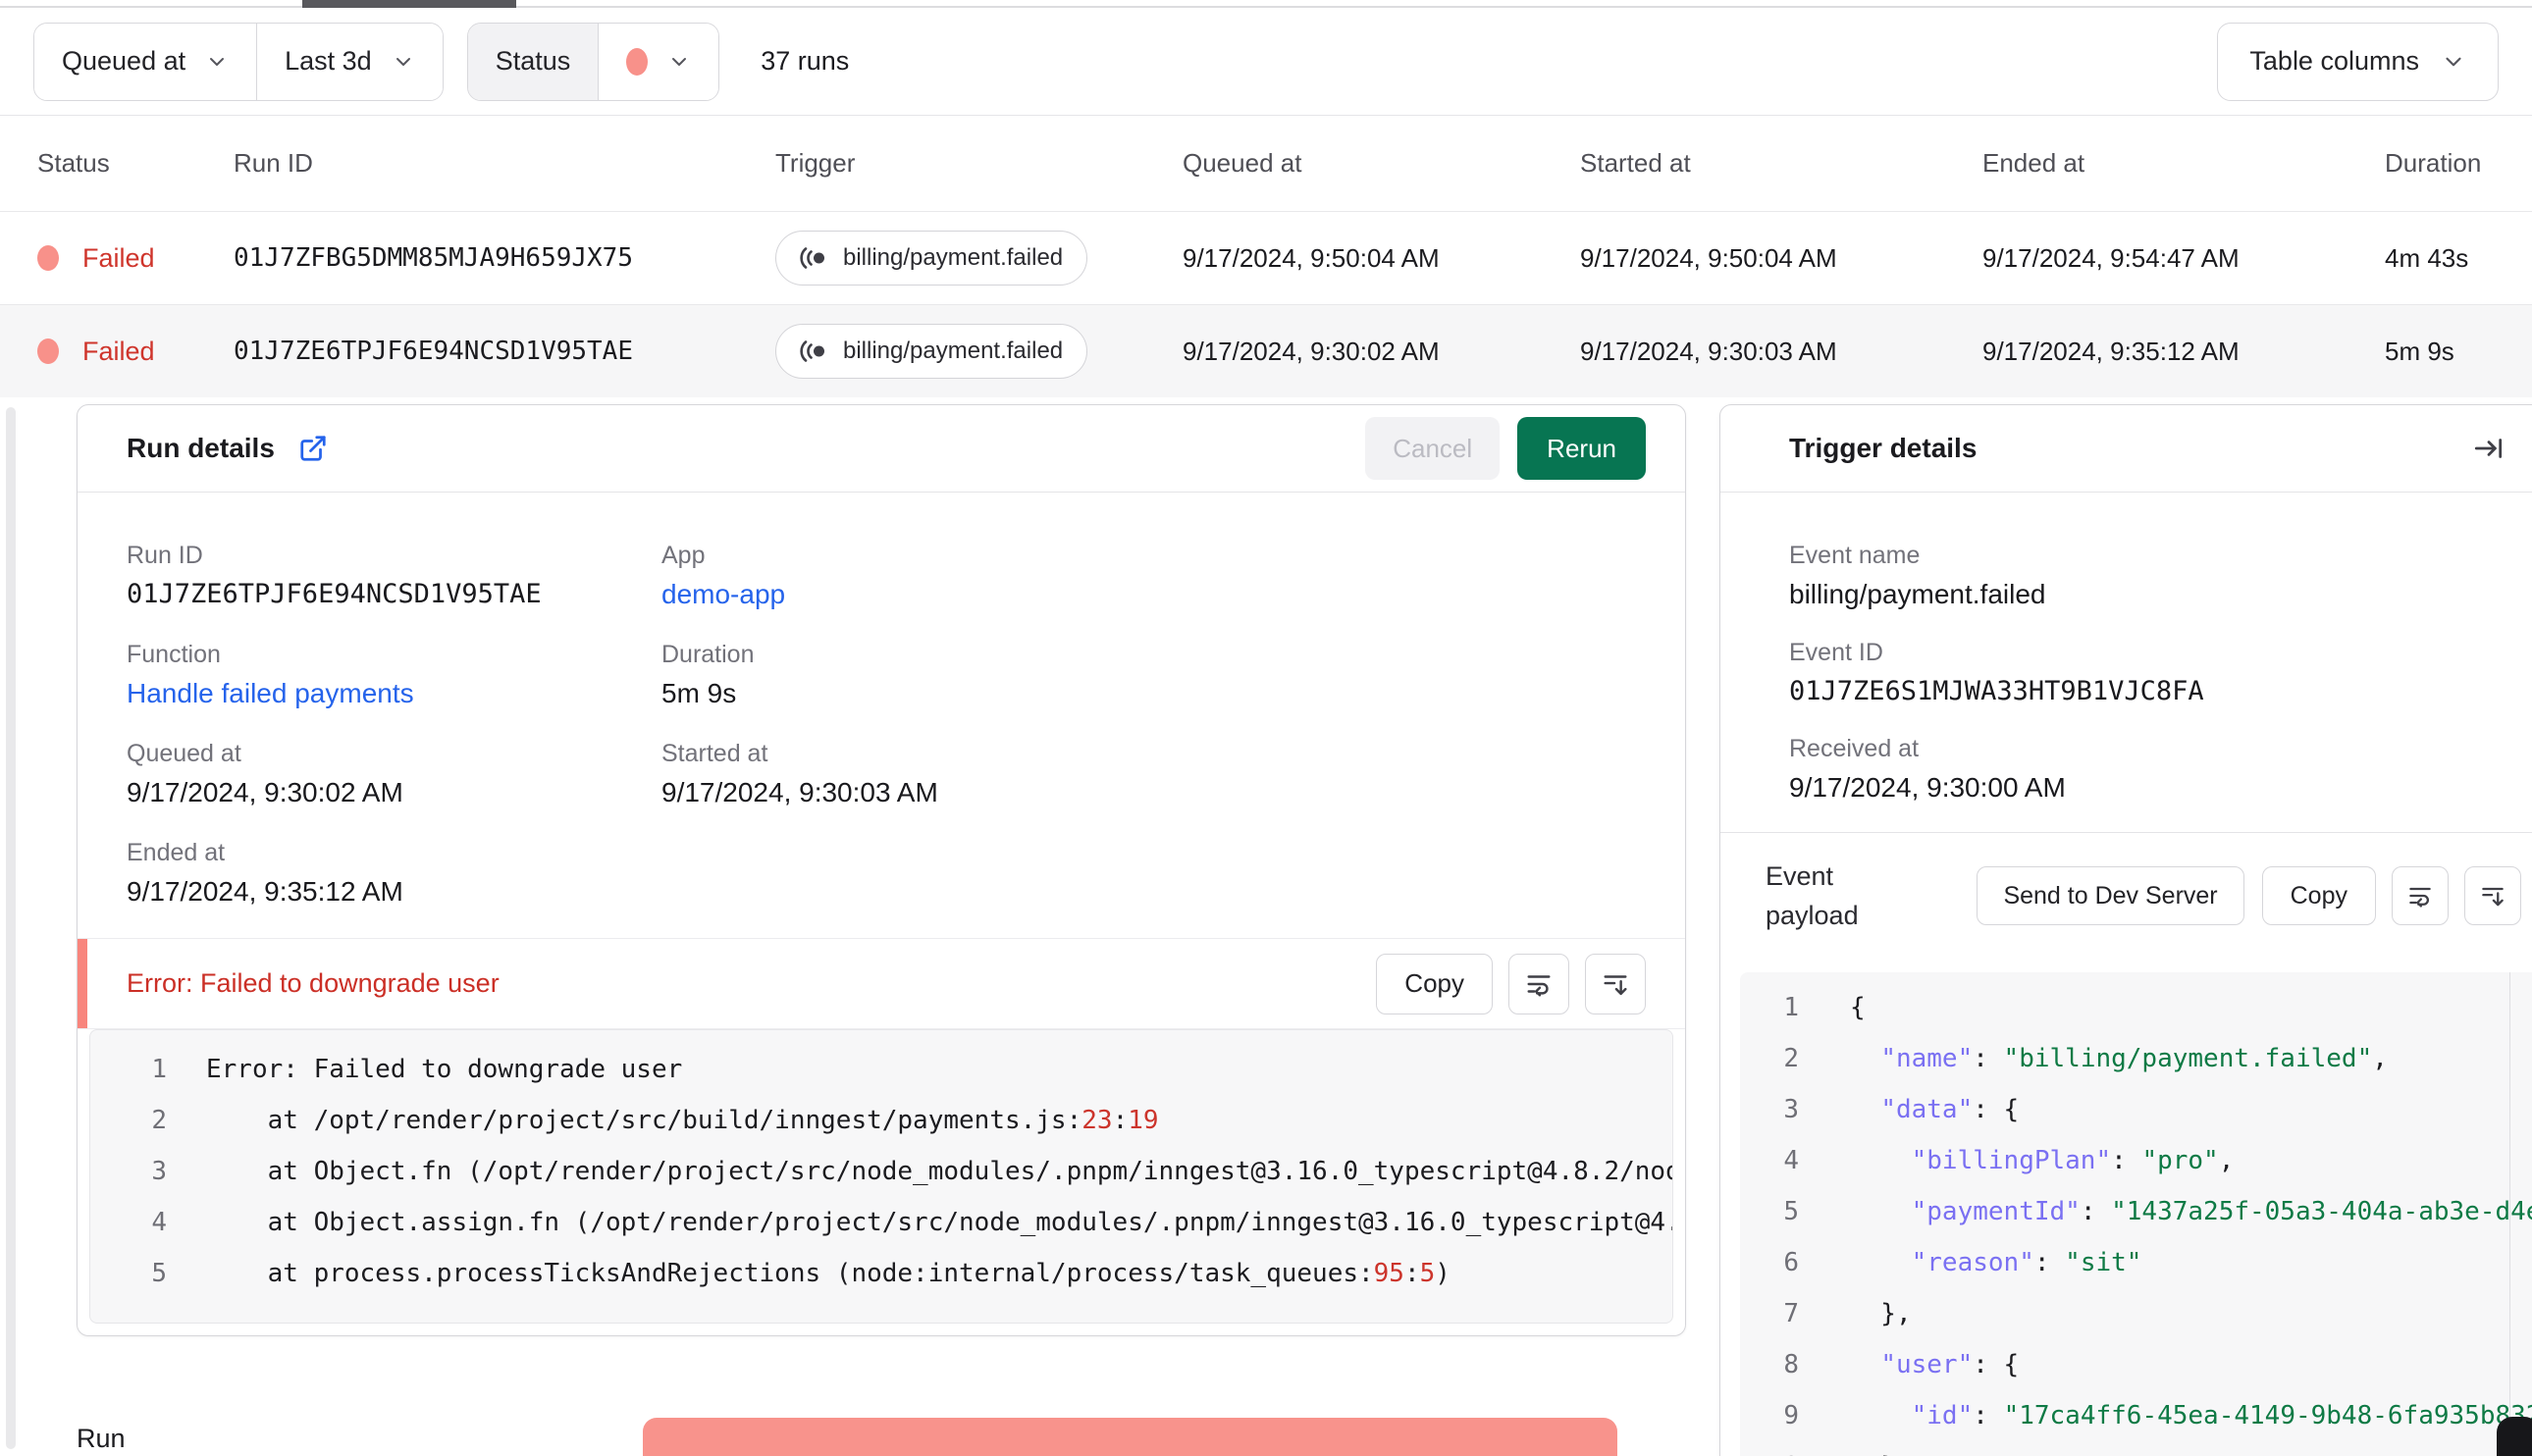 Image resolution: width=2532 pixels, height=1456 pixels. I want to click on copy-payload-button: Copy, so click(2318, 895).